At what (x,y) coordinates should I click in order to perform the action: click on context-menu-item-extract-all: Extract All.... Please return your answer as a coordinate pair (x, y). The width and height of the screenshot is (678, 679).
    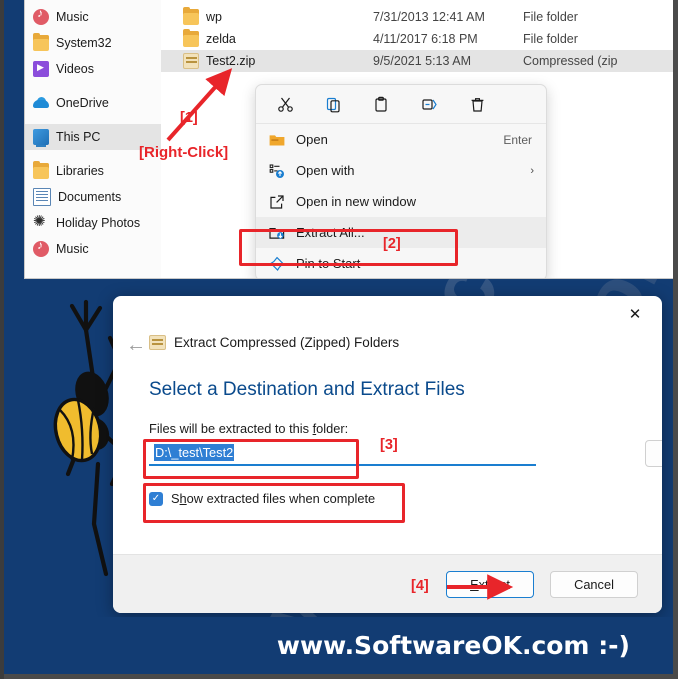
    Looking at the image, I should click on (401, 232).